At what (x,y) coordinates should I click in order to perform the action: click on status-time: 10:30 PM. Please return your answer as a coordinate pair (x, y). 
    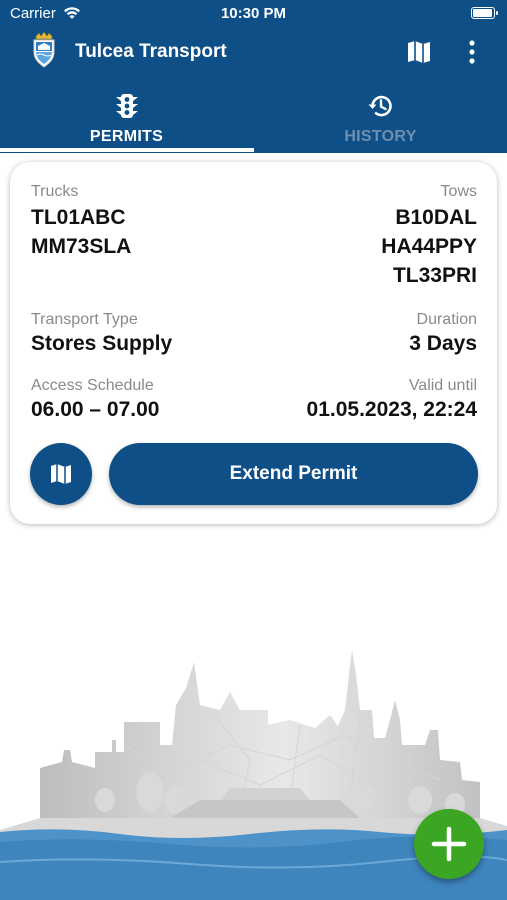
    Looking at the image, I should click on (253, 13).